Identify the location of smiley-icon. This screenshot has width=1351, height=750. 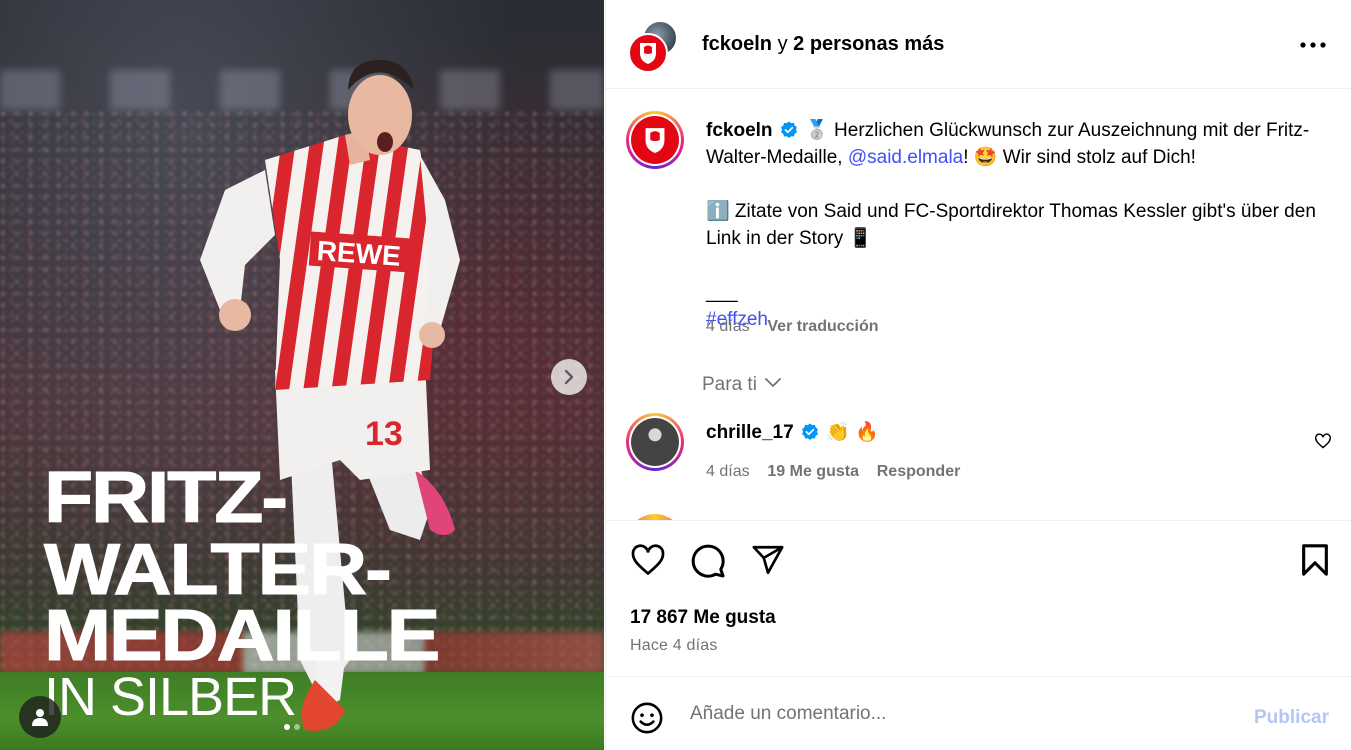
(647, 718).